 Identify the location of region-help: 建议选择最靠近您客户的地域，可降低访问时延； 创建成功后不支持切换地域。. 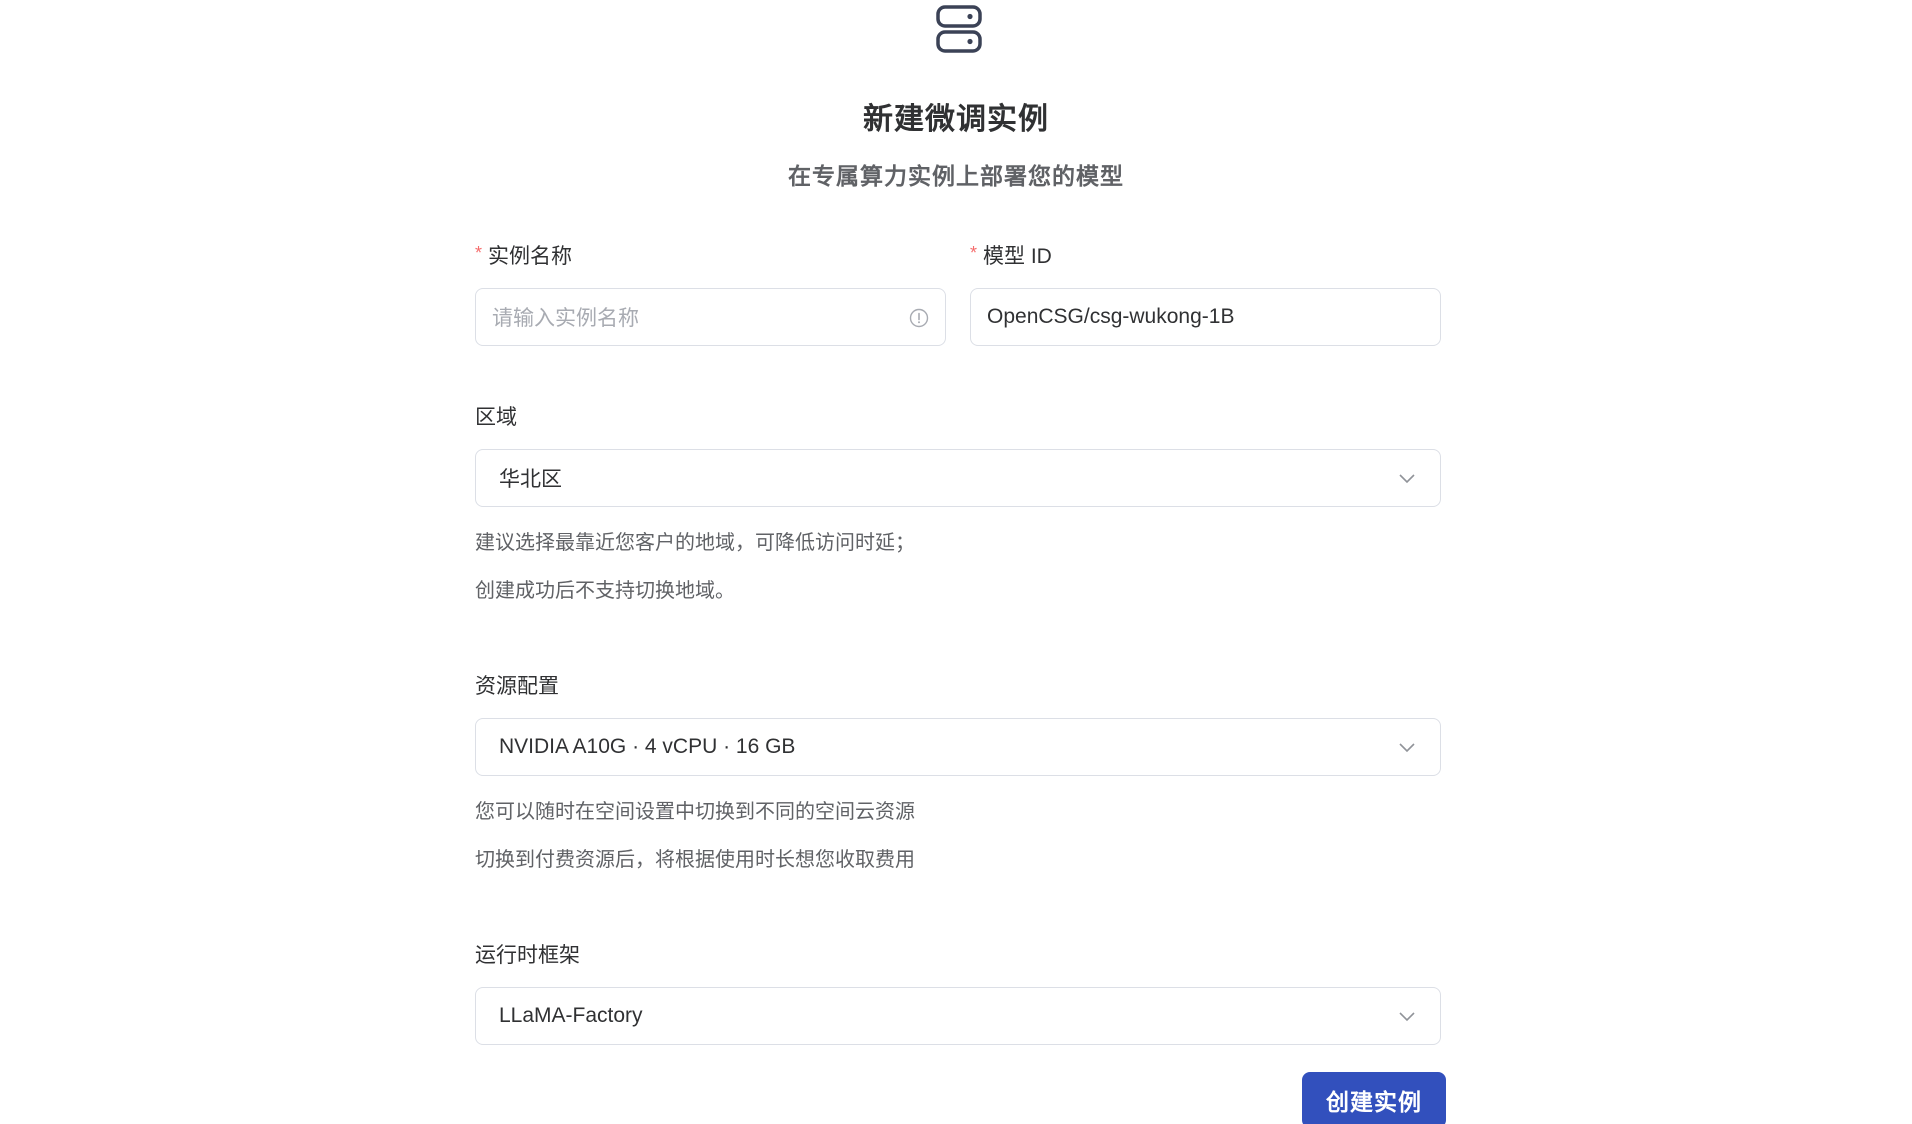
(958, 567).